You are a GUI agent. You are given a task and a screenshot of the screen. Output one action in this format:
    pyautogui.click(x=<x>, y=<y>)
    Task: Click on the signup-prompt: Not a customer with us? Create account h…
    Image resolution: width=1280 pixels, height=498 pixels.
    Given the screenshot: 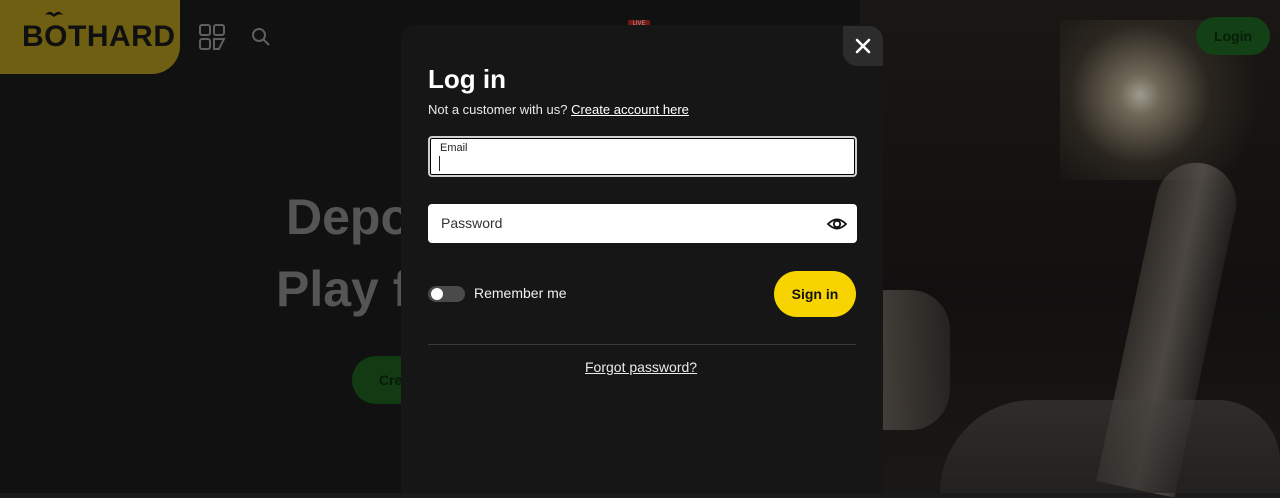 What is the action you would take?
    pyautogui.click(x=558, y=109)
    